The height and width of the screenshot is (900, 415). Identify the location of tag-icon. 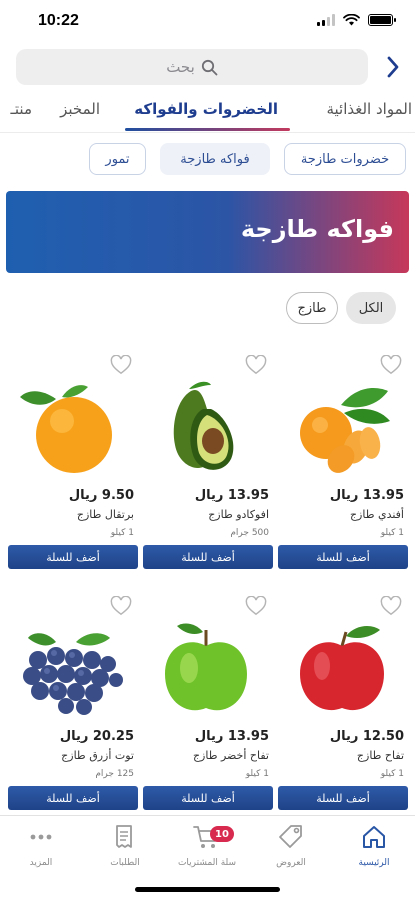
(290, 836).